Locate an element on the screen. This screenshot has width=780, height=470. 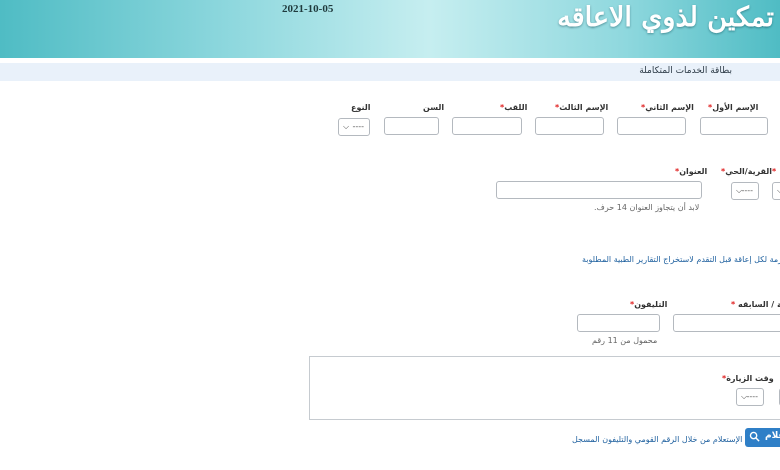
visit-time-label: وقت الزيارة* is located at coordinates (748, 378).